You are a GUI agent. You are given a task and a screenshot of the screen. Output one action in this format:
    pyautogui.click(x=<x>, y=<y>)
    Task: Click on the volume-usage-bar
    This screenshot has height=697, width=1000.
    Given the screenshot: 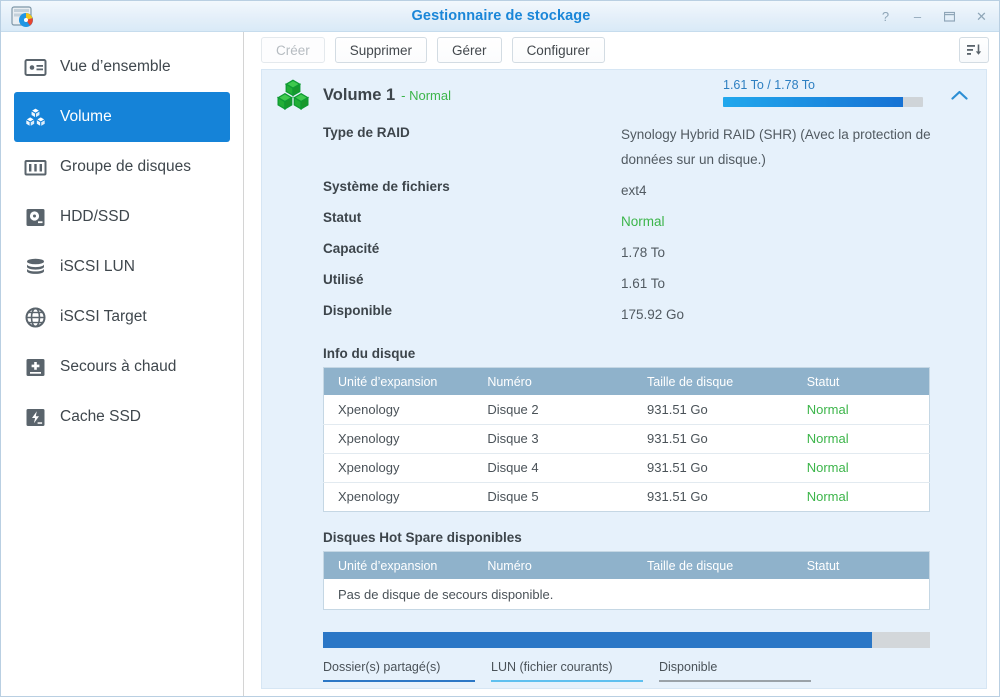 What is the action you would take?
    pyautogui.click(x=823, y=102)
    